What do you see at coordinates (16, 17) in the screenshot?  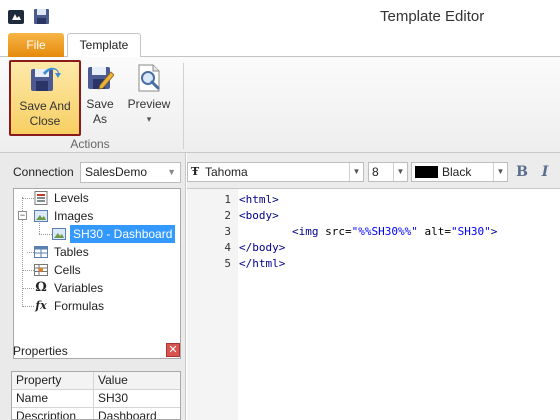 I see `app-icon` at bounding box center [16, 17].